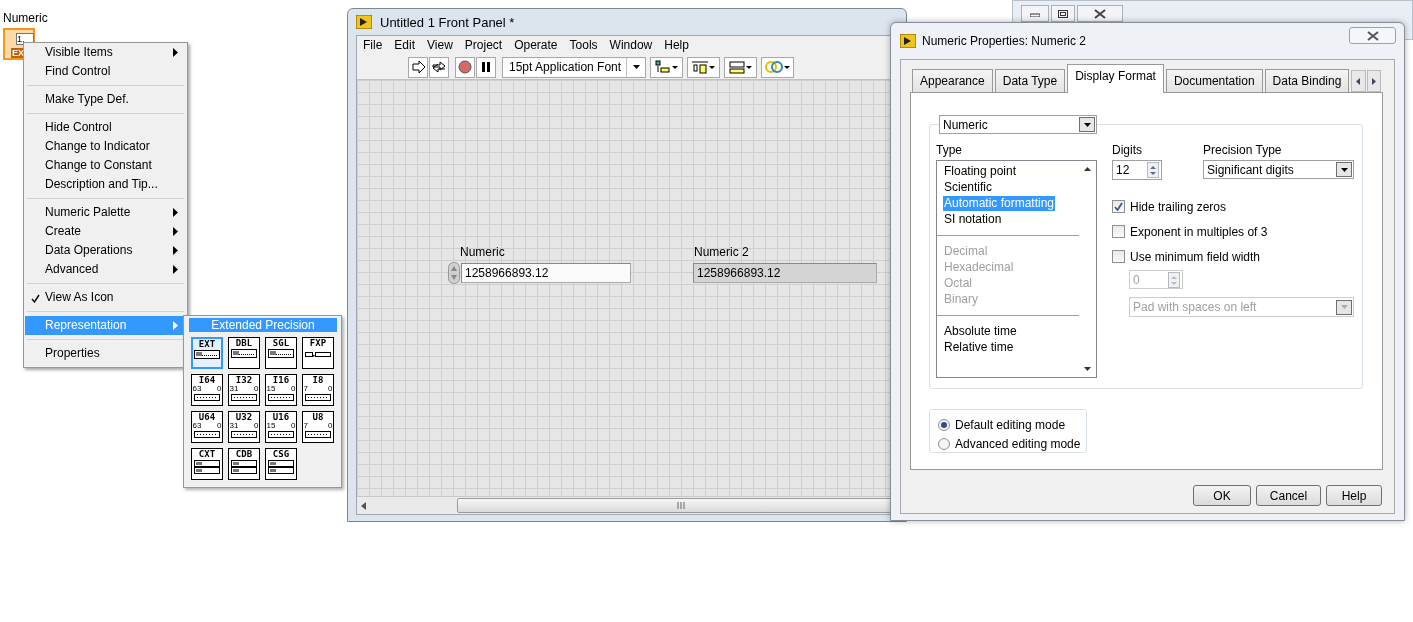 Image resolution: width=1413 pixels, height=622 pixels. What do you see at coordinates (1243, 150) in the screenshot?
I see `field-label: Precision Type` at bounding box center [1243, 150].